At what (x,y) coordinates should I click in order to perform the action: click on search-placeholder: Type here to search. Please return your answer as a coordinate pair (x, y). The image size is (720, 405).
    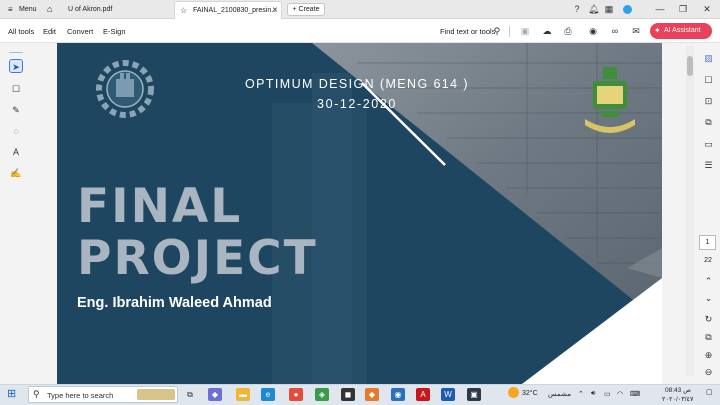
    Looking at the image, I should click on (80, 395).